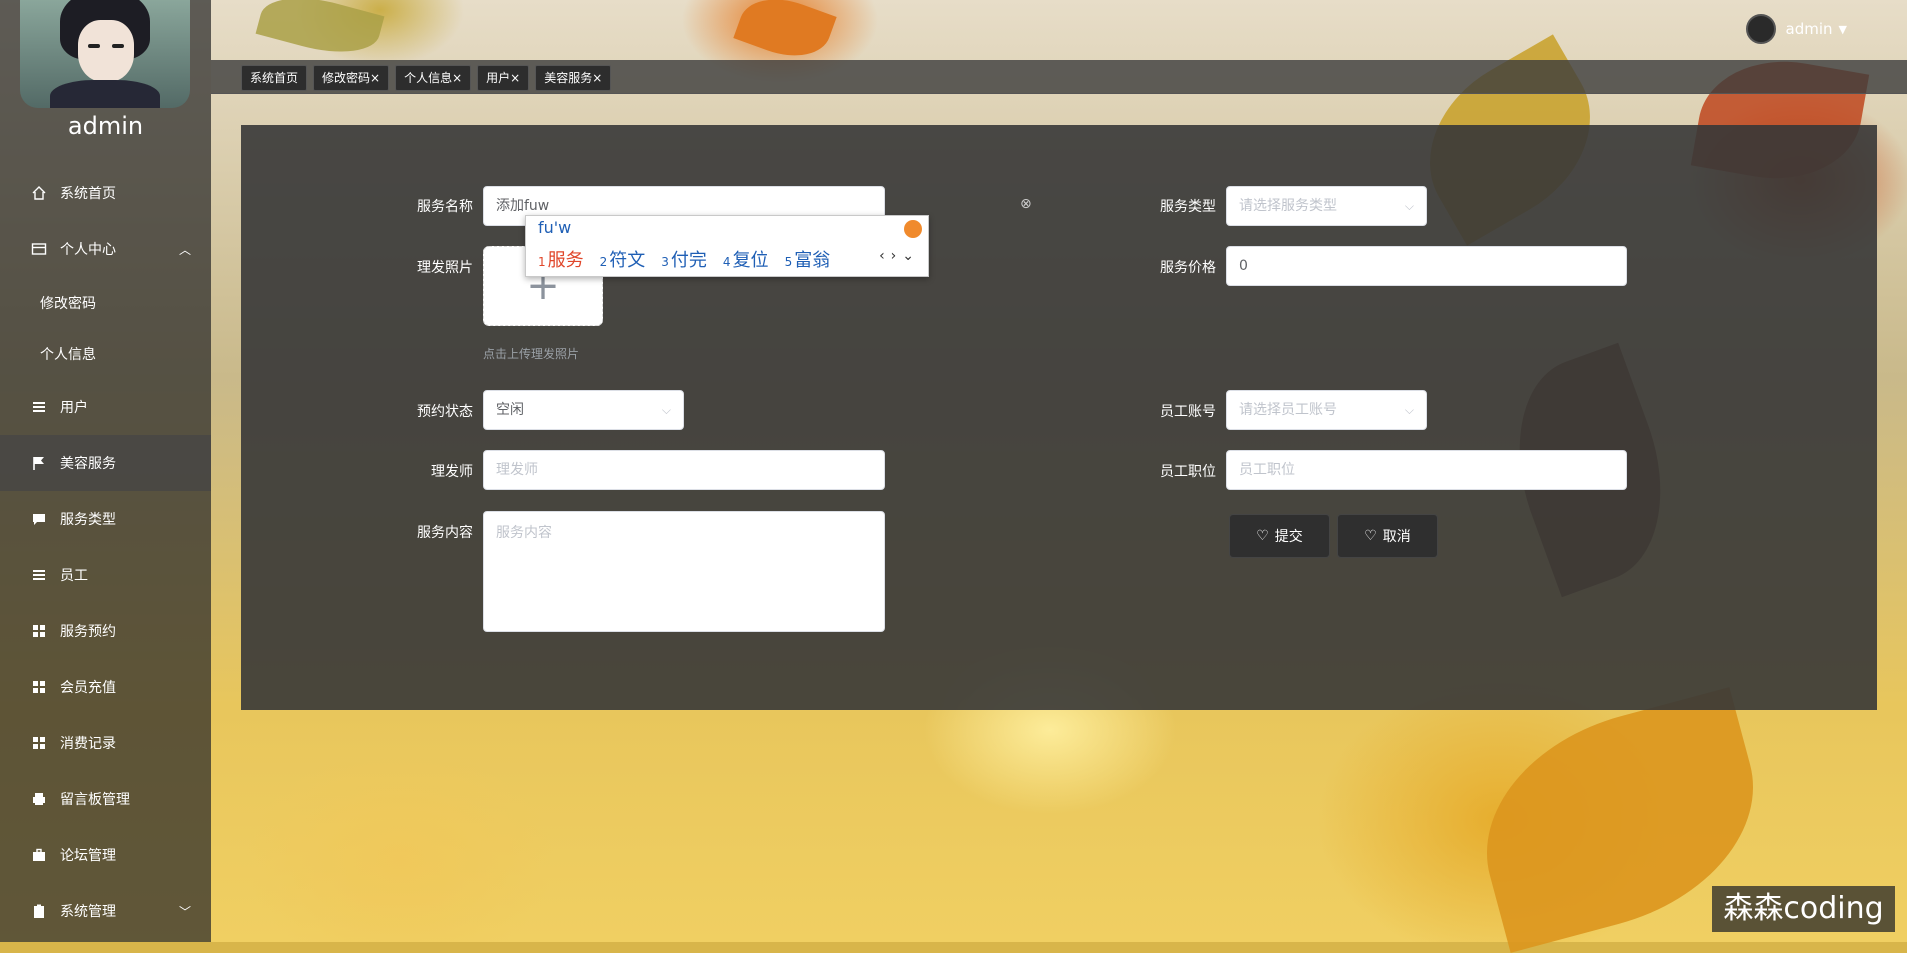 This screenshot has height=953, width=1907. I want to click on photo-hint: 点击上传理发照片, so click(531, 354).